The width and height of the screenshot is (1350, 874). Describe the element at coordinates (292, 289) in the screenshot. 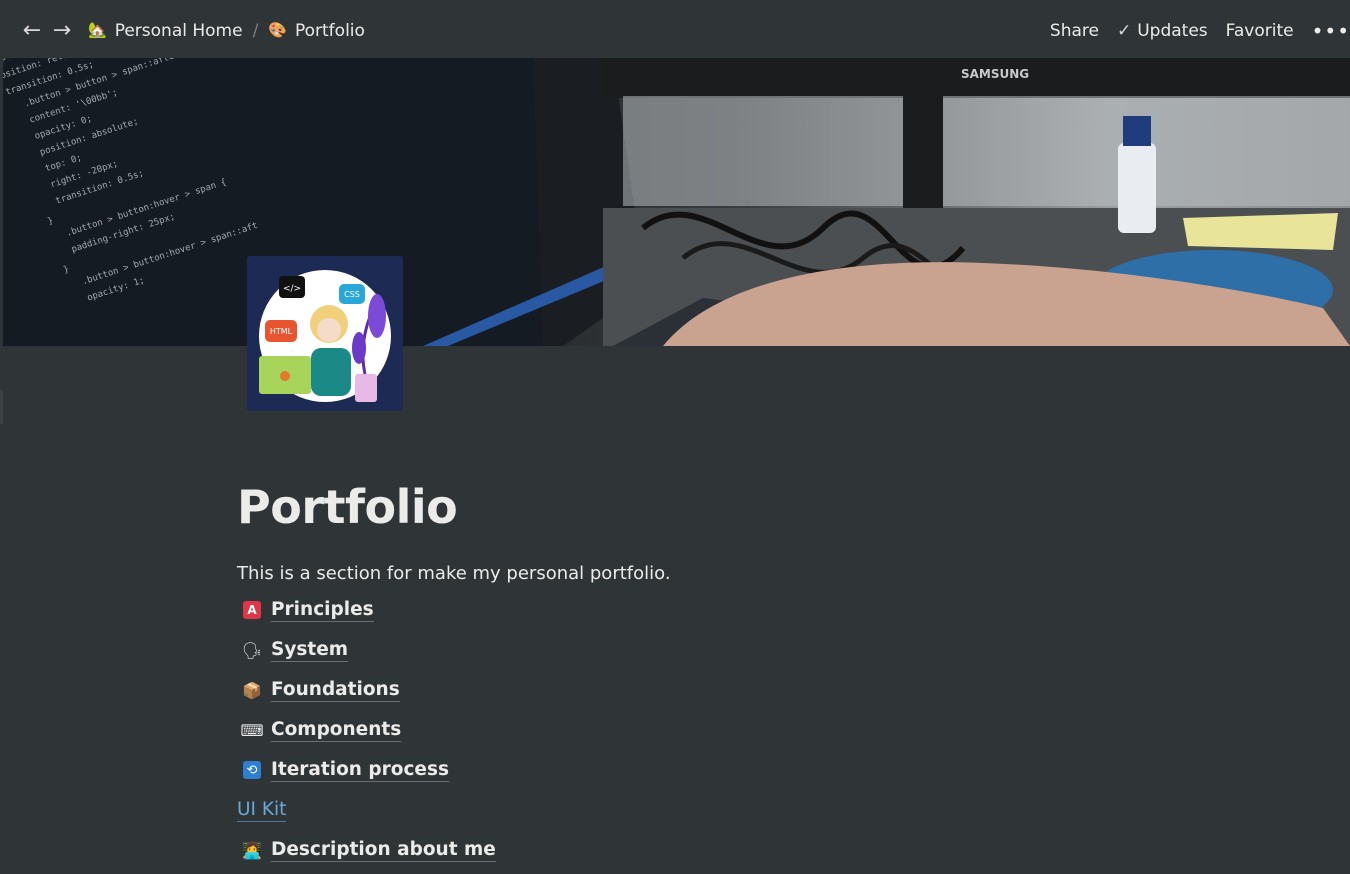

I see `code-bubble-text: </>` at that location.